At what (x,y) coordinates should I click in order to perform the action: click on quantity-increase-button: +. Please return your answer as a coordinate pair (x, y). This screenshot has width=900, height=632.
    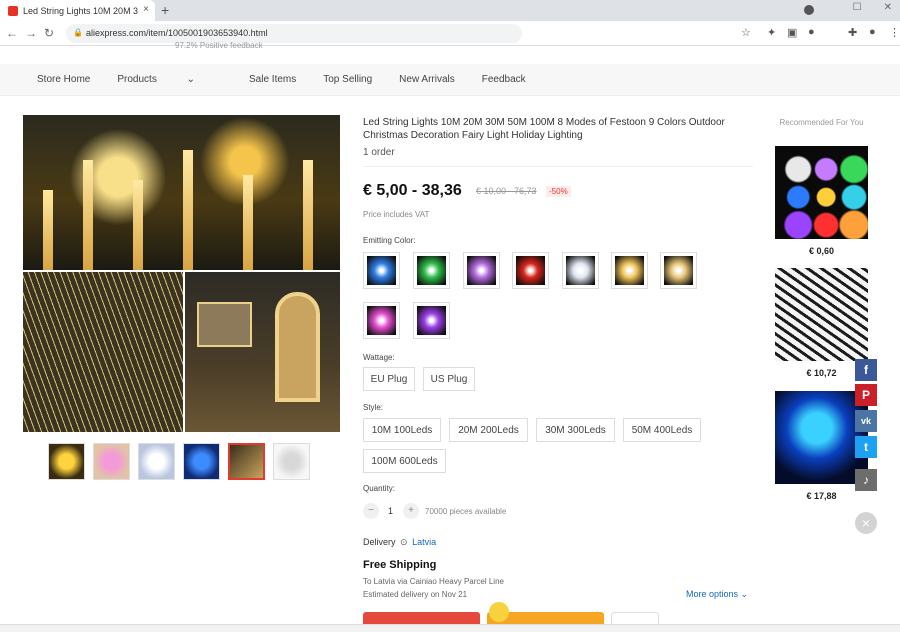
    Looking at the image, I should click on (411, 511).